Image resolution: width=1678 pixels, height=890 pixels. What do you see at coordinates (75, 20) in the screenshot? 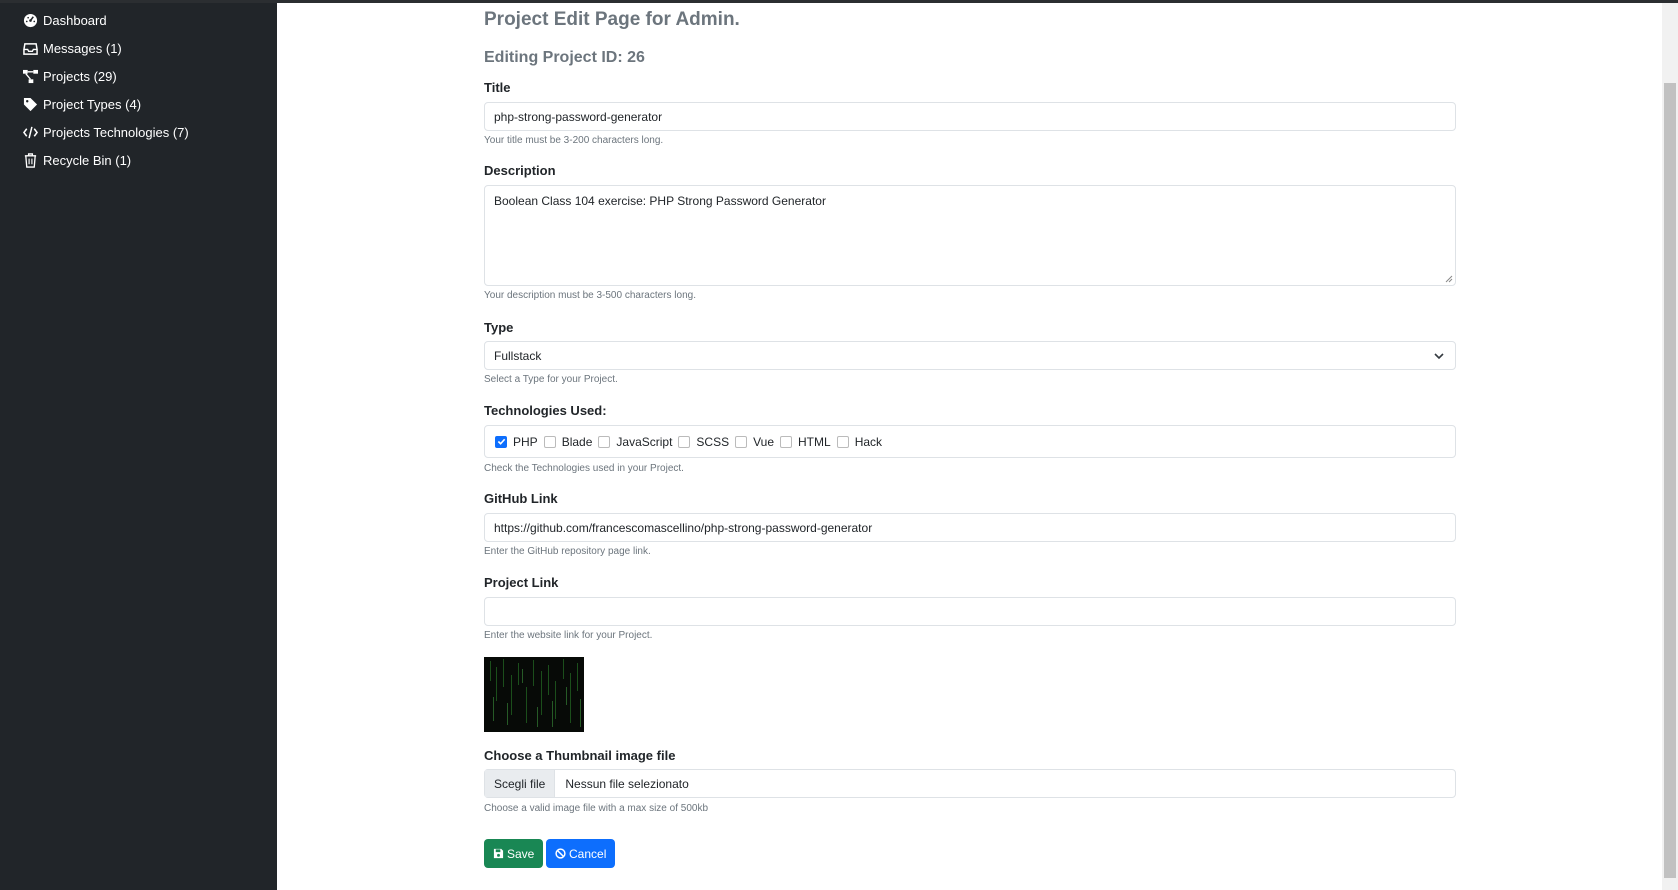
I see `sidebar-item-label: Dashboard` at bounding box center [75, 20].